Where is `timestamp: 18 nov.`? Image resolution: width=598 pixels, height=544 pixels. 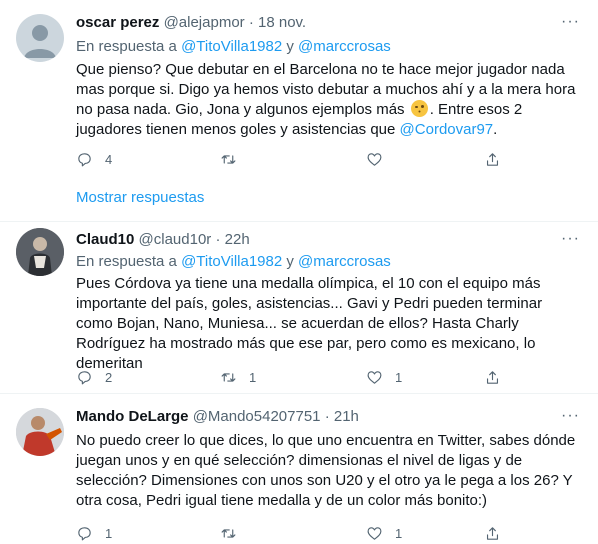
timestamp: 18 nov. is located at coordinates (282, 22).